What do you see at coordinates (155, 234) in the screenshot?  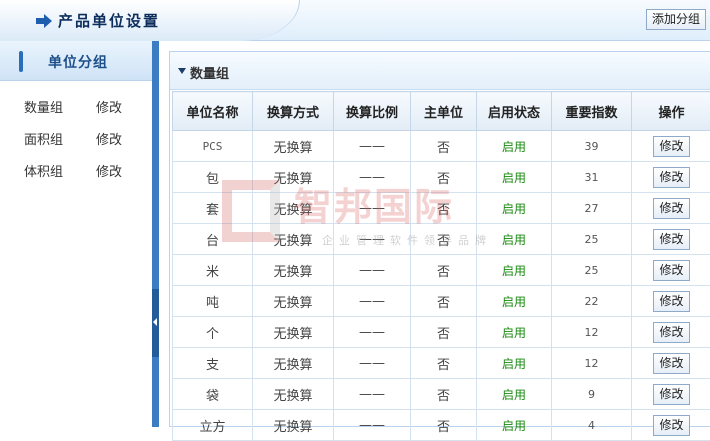 I see `panel-splitter` at bounding box center [155, 234].